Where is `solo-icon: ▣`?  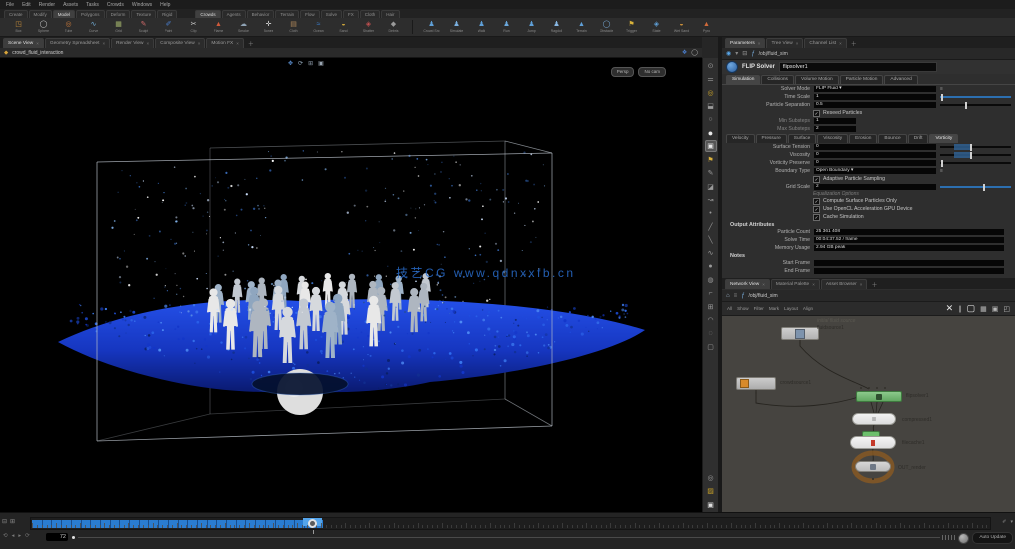 solo-icon: ▣ is located at coordinates (711, 505).